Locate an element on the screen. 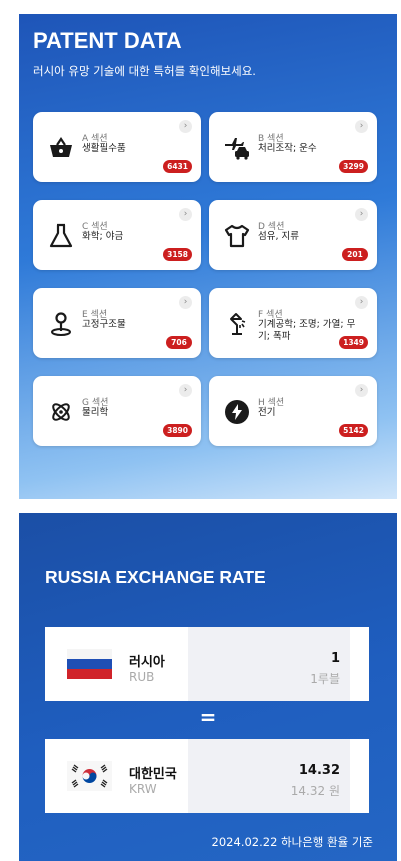 The height and width of the screenshot is (861, 401). rate-row-rub: 러시아 RUB 1 1루블 is located at coordinates (207, 664).